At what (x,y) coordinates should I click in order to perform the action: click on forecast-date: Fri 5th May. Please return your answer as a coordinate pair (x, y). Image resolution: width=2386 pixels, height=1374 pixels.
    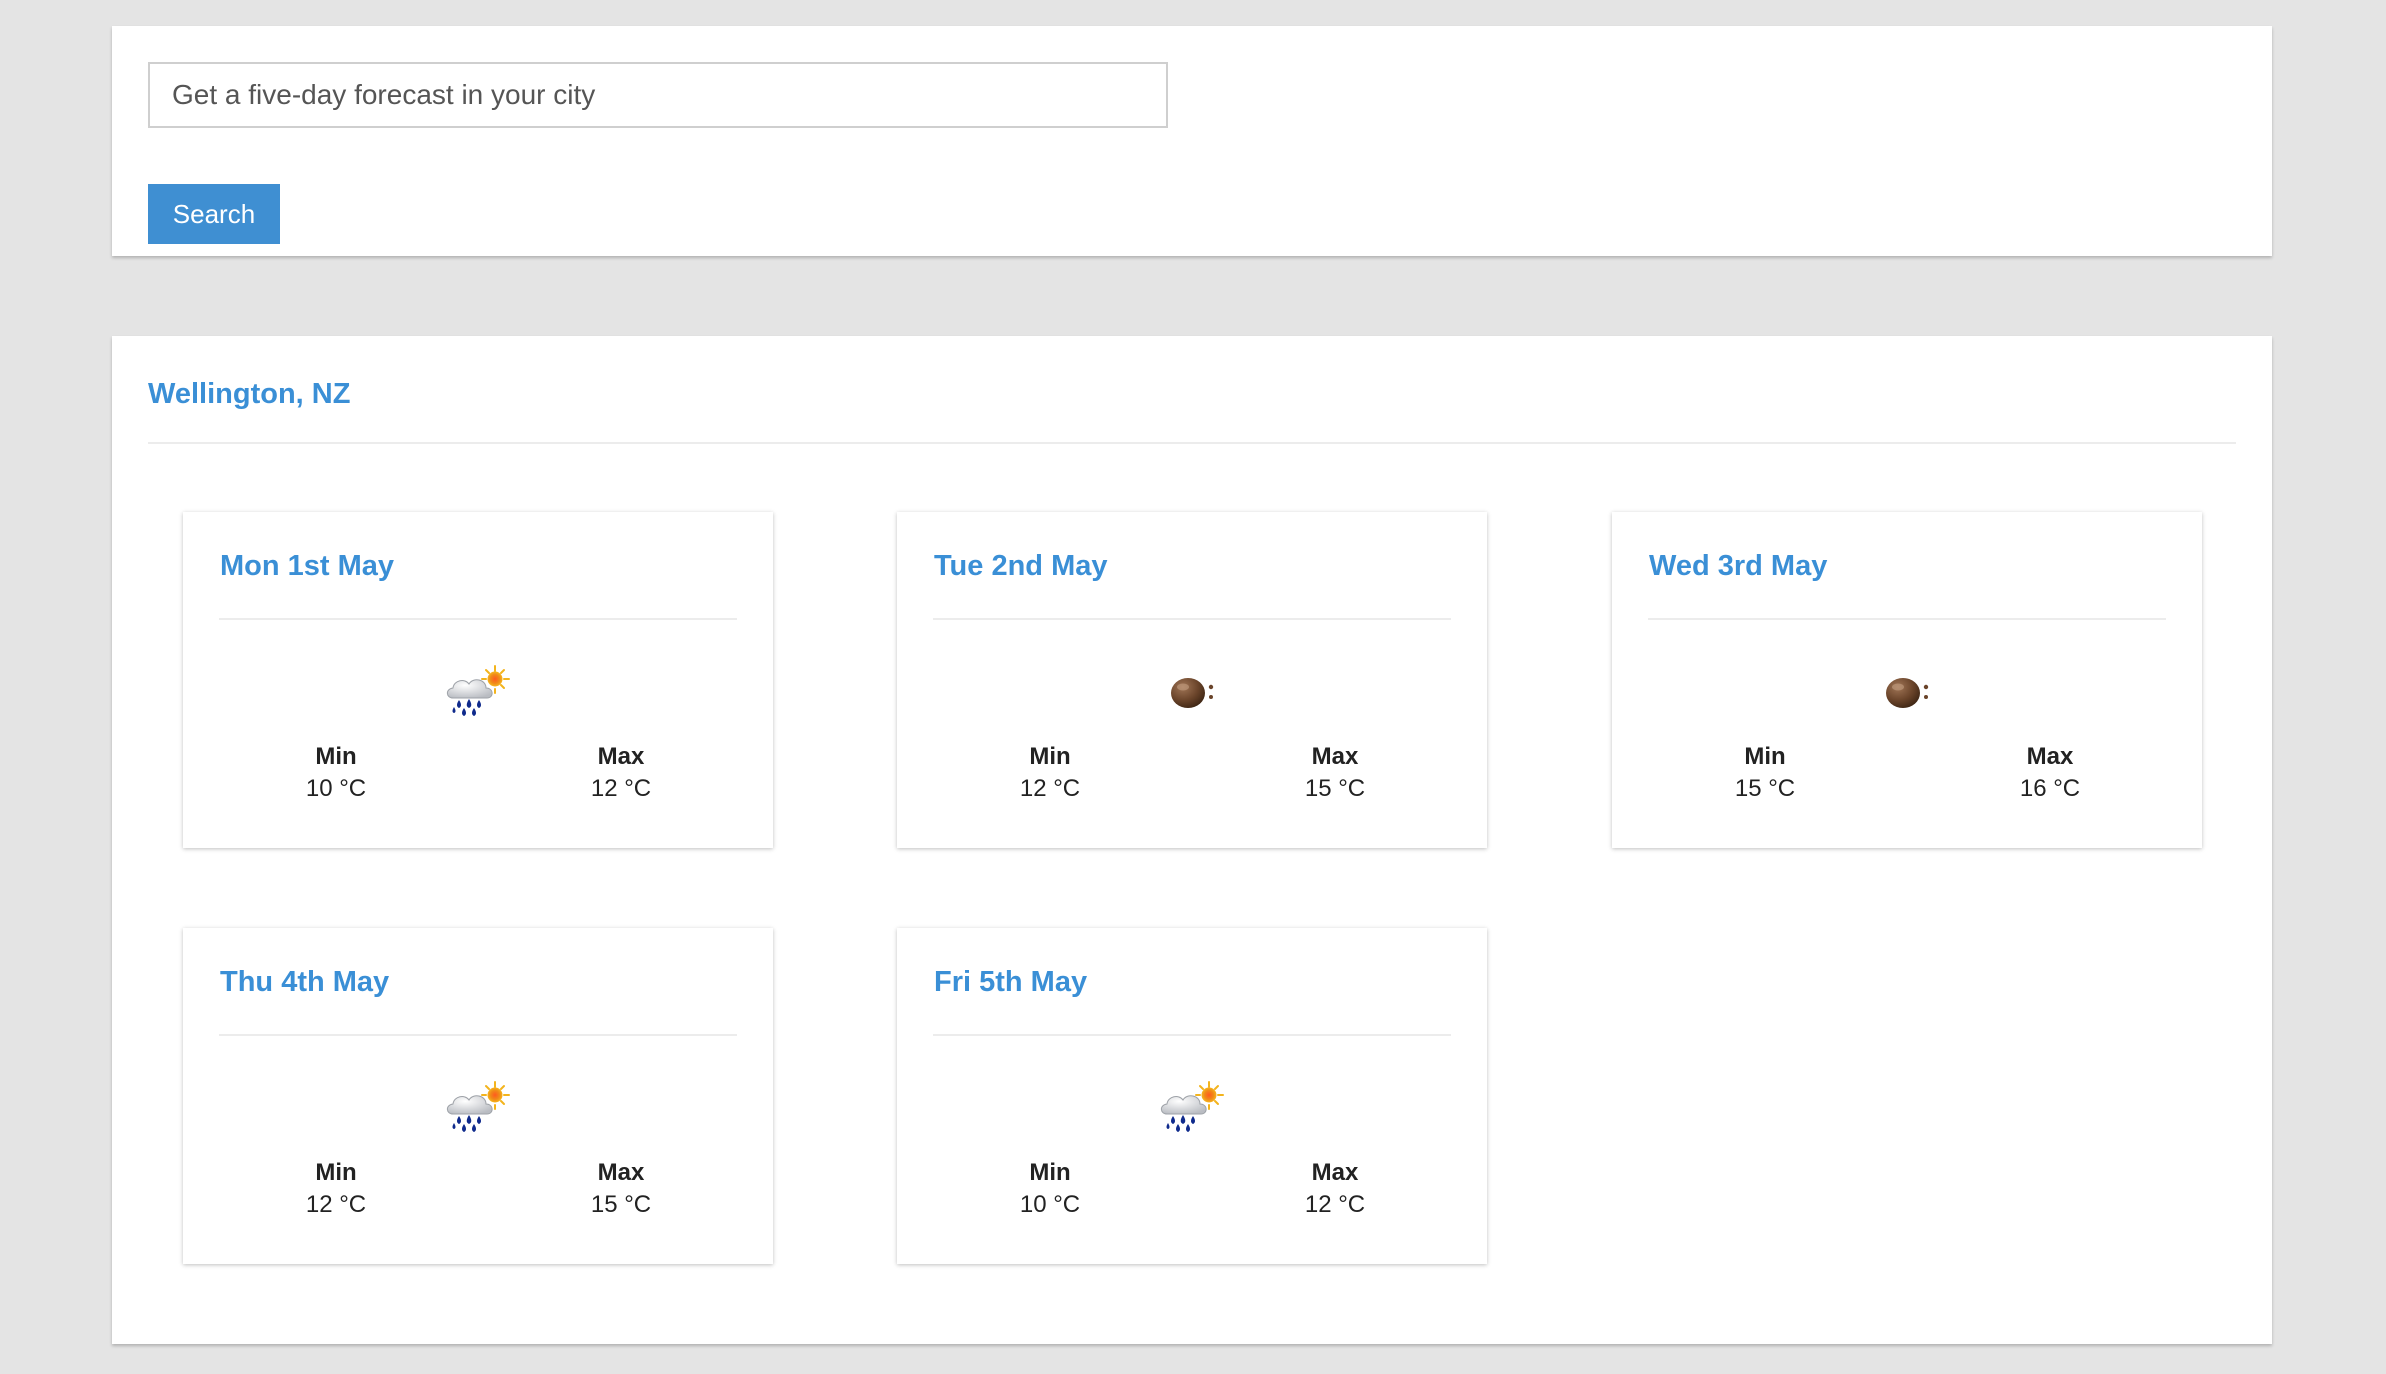
    Looking at the image, I should click on (1011, 982).